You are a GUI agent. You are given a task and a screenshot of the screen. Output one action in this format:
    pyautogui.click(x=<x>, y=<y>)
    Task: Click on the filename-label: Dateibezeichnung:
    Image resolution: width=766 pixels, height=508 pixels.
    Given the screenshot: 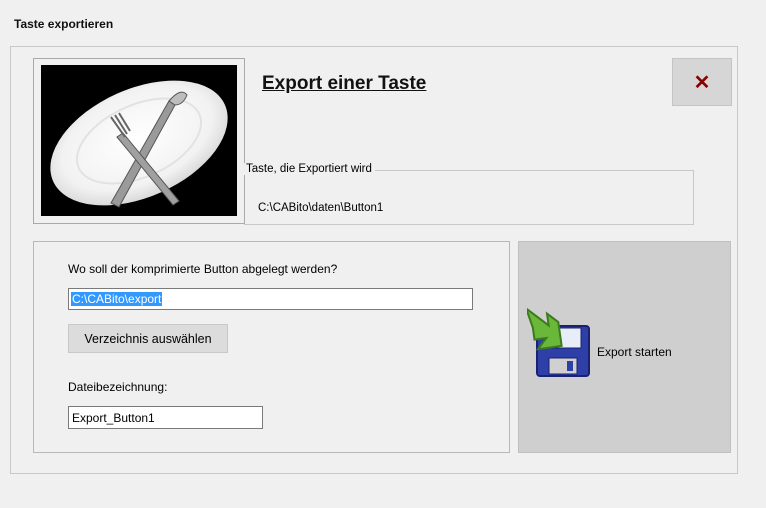 What is the action you would take?
    pyautogui.click(x=118, y=387)
    